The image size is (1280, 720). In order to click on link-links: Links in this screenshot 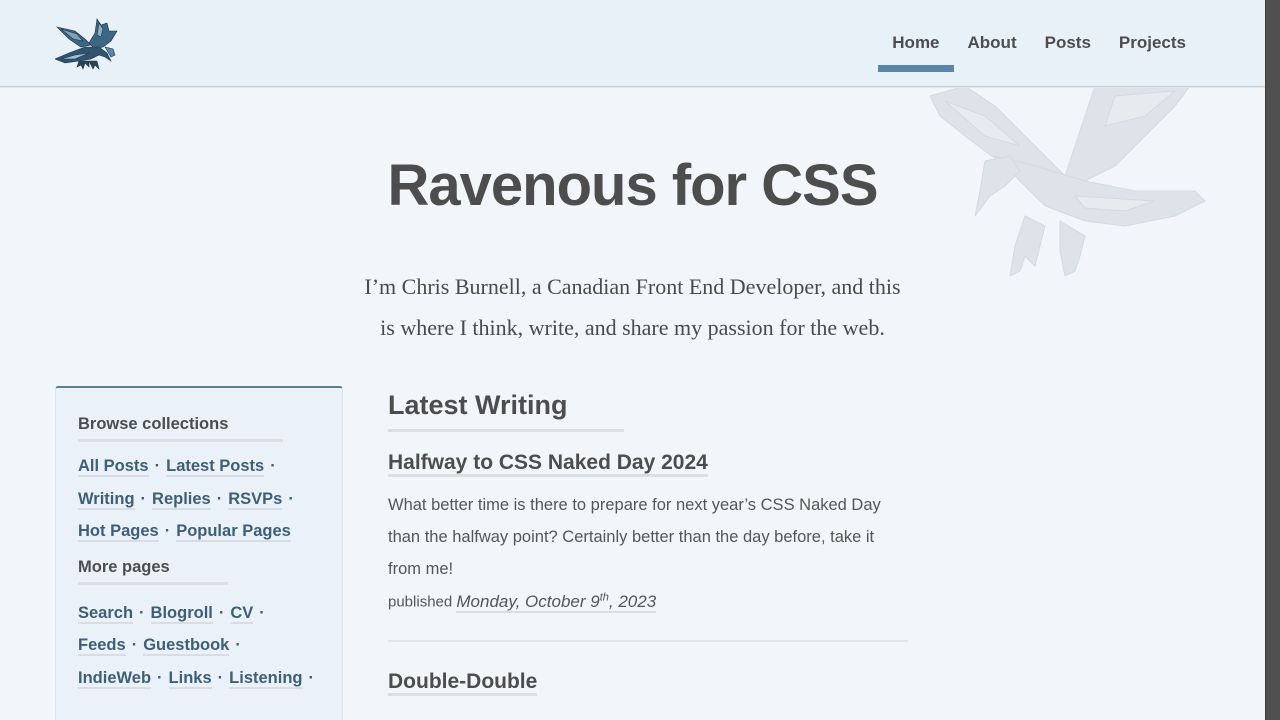, I will do `click(190, 678)`.